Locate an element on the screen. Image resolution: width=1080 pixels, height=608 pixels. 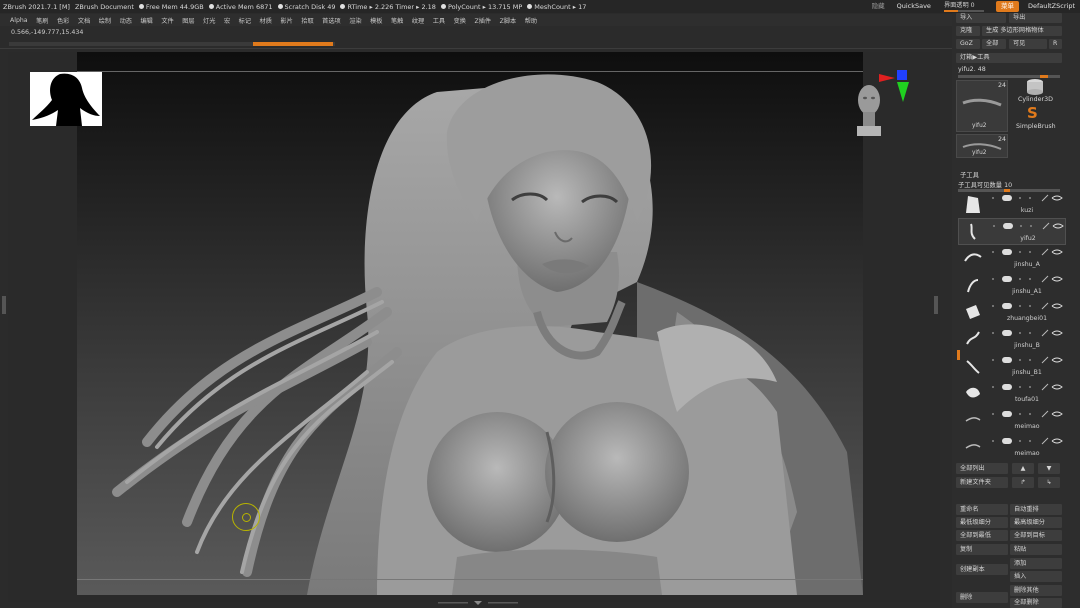
menu-item-zscript: Z脚本 is located at coordinates (508, 20).